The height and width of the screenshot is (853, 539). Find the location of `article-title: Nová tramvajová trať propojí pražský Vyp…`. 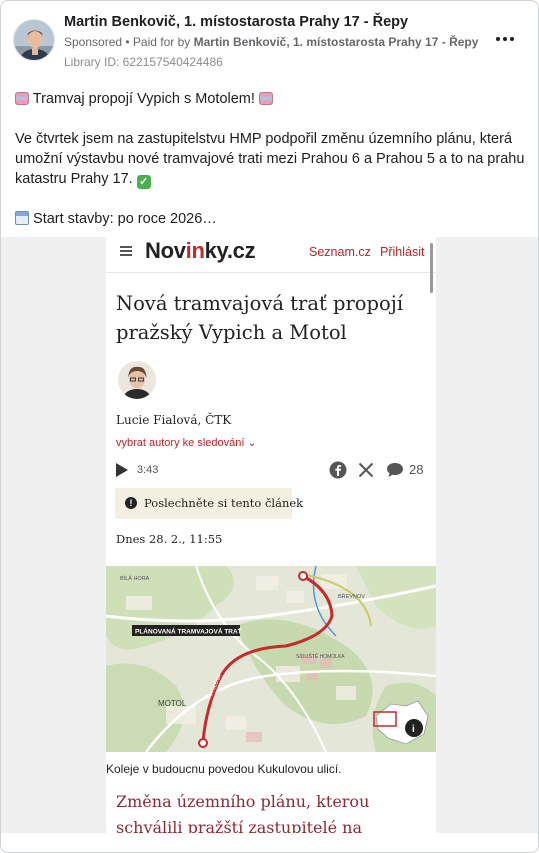

article-title: Nová tramvajová trať propojí pražský Vyp… is located at coordinates (260, 318).